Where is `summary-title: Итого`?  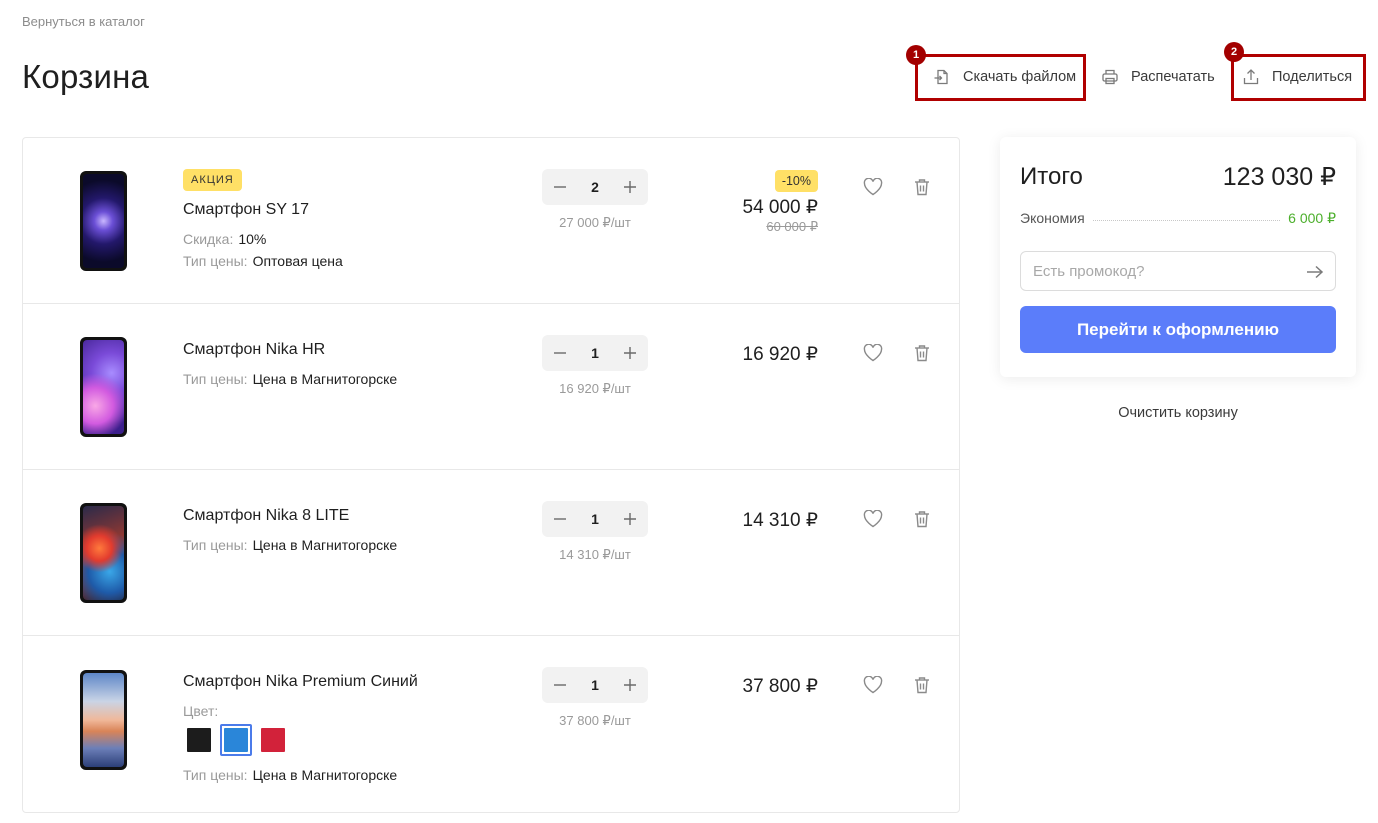 summary-title: Итого is located at coordinates (1051, 176).